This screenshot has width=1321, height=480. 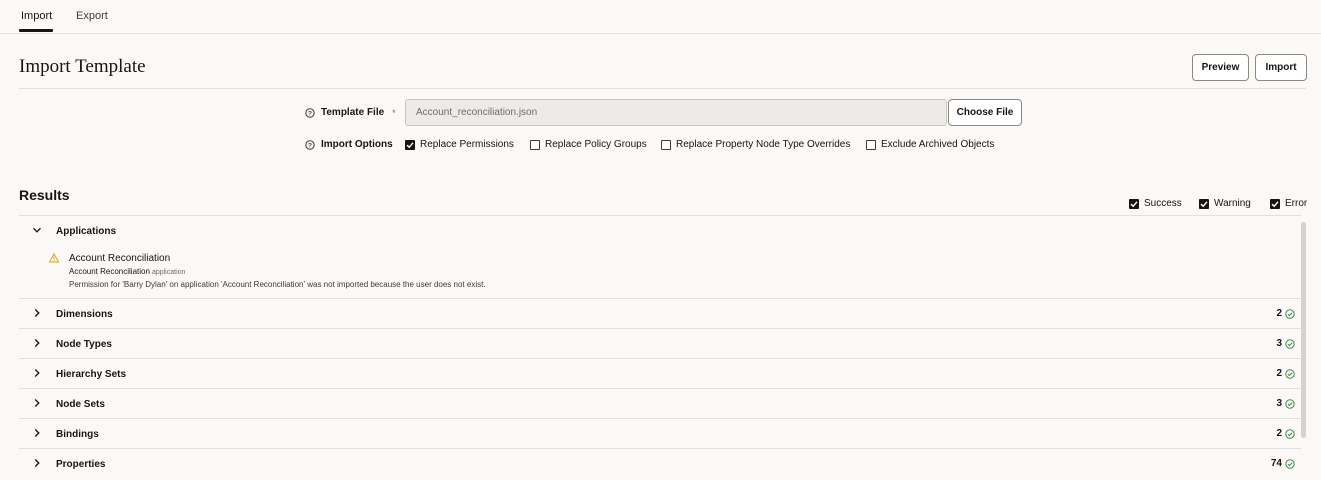 I want to click on import-options-label: ? Import Options, so click(x=349, y=144).